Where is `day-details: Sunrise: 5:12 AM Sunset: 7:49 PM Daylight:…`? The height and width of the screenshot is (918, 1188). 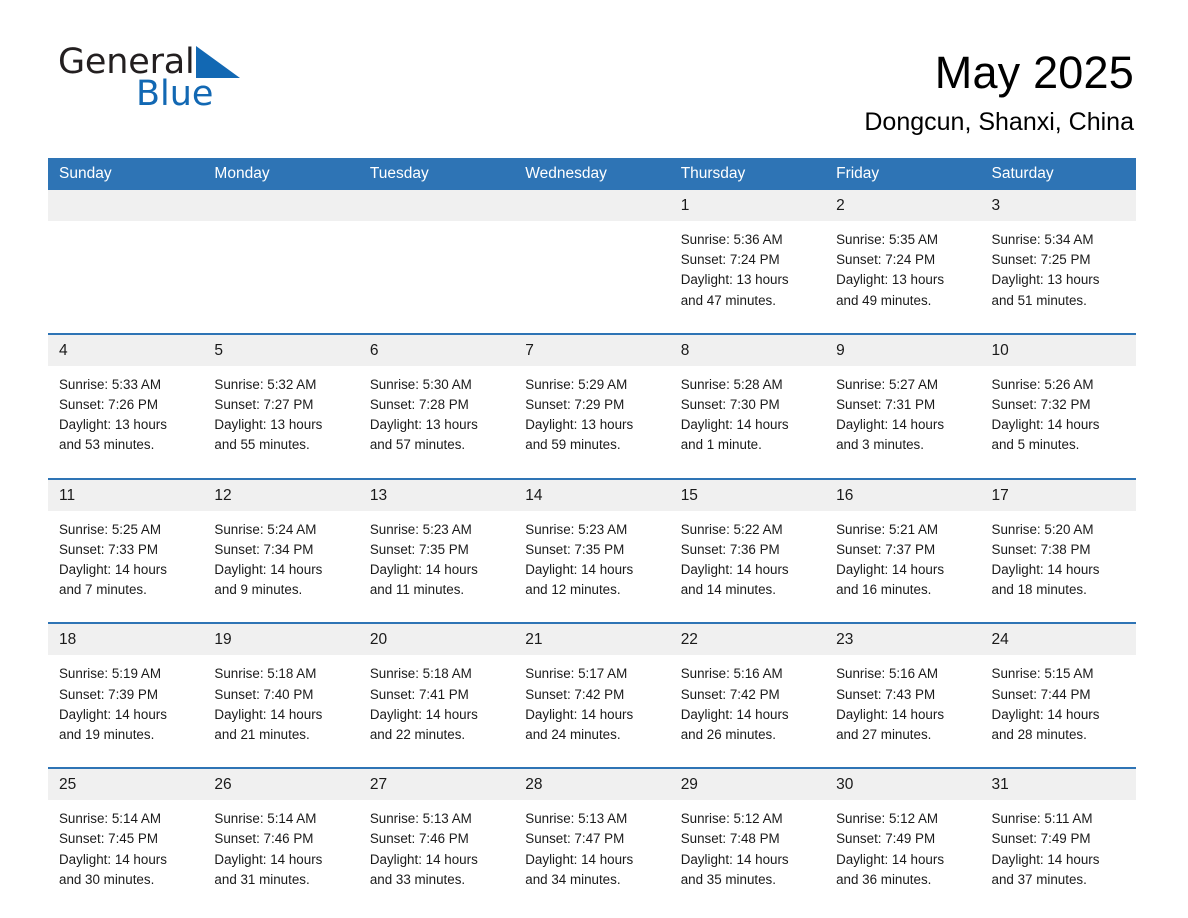 day-details: Sunrise: 5:12 AM Sunset: 7:49 PM Daylight:… is located at coordinates (902, 856).